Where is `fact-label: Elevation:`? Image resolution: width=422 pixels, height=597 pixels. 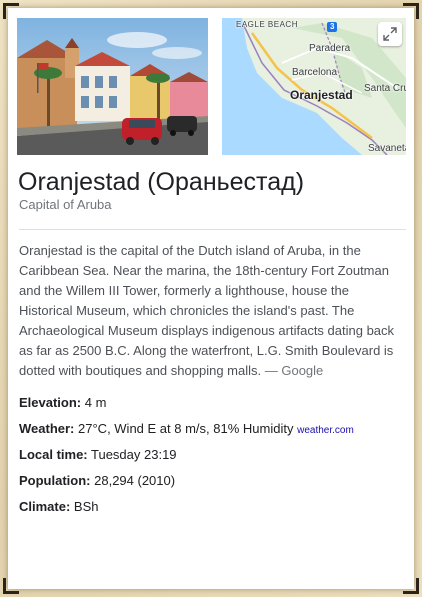 fact-label: Elevation: is located at coordinates (50, 402).